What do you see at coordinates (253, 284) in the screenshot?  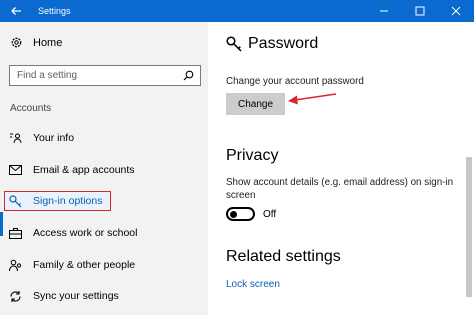 I see `lock-screen-link: Lock screen` at bounding box center [253, 284].